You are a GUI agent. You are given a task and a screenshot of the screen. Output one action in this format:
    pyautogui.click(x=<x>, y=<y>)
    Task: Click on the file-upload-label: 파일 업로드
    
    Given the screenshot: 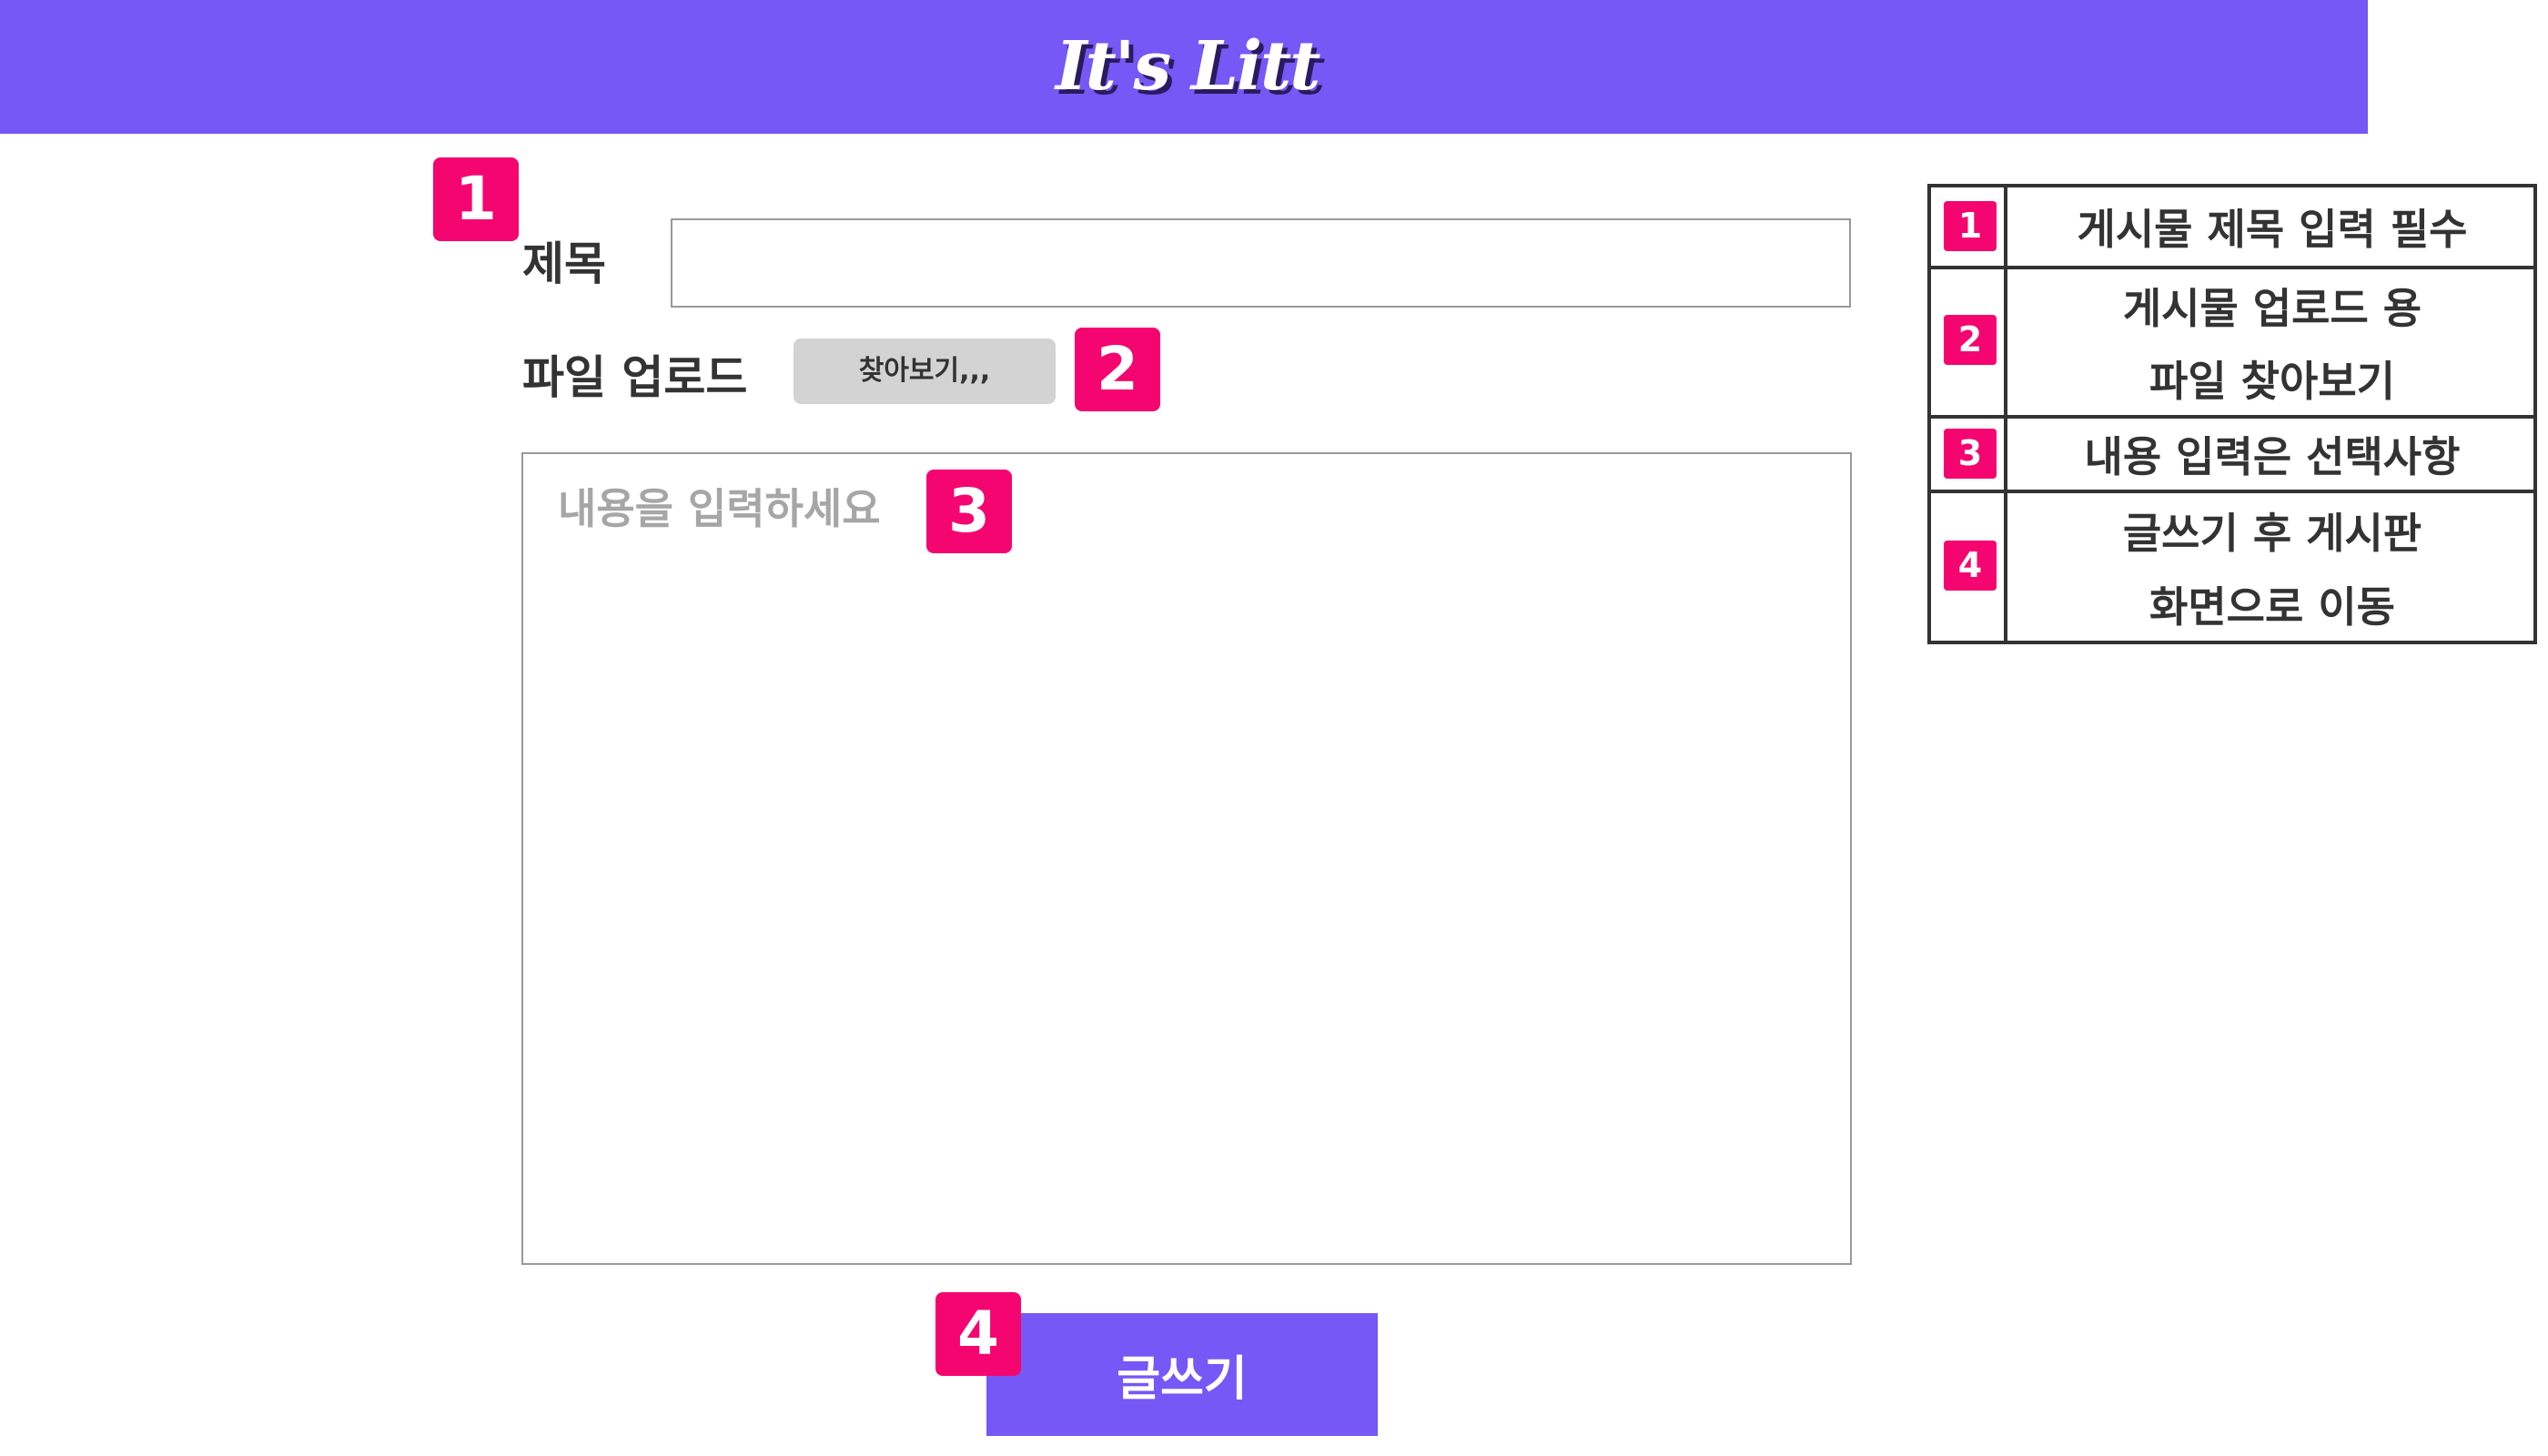 What is the action you would take?
    pyautogui.click(x=635, y=377)
    